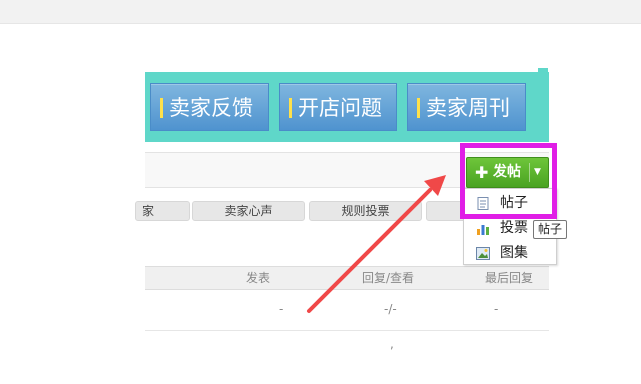  What do you see at coordinates (258, 278) in the screenshot?
I see `header-post: 发表` at bounding box center [258, 278].